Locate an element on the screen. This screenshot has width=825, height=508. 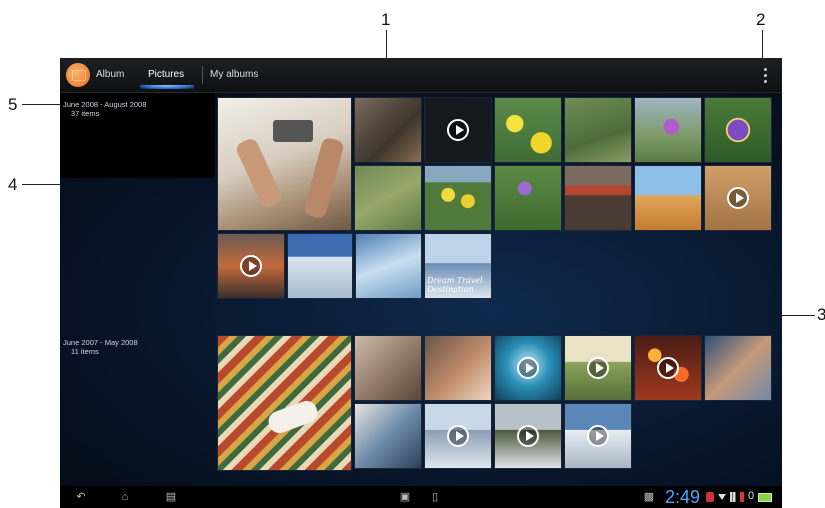
action-bar: Album Pictures My albums is located at coordinates (421, 75).